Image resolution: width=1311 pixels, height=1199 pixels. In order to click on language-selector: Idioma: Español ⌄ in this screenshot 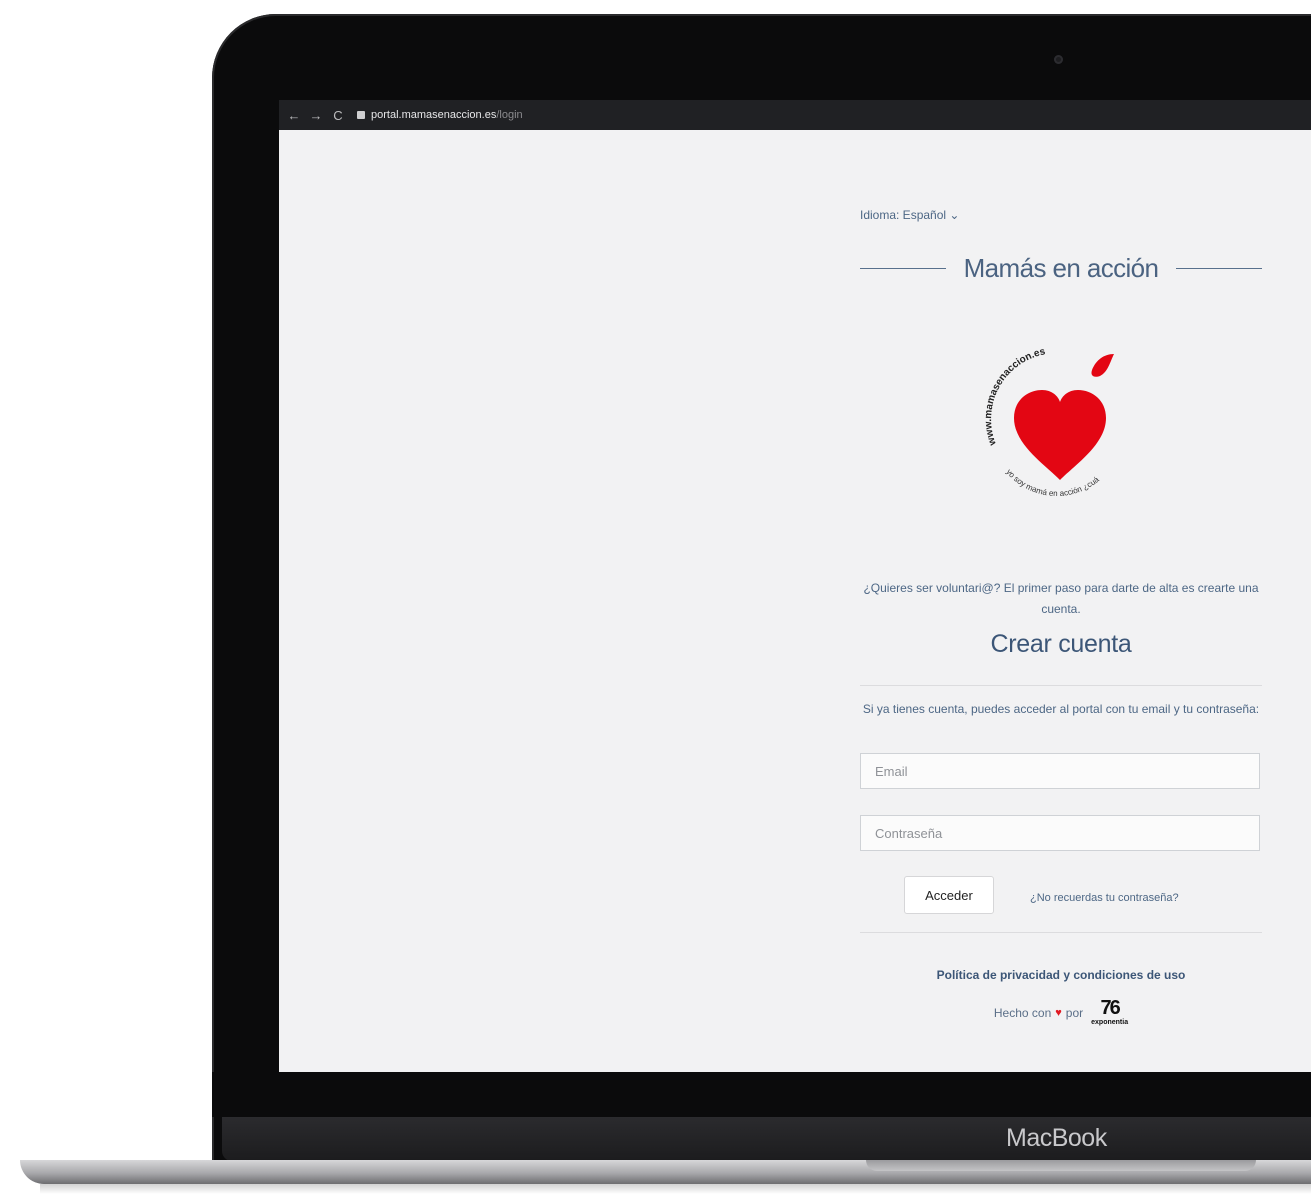, I will do `click(909, 215)`.